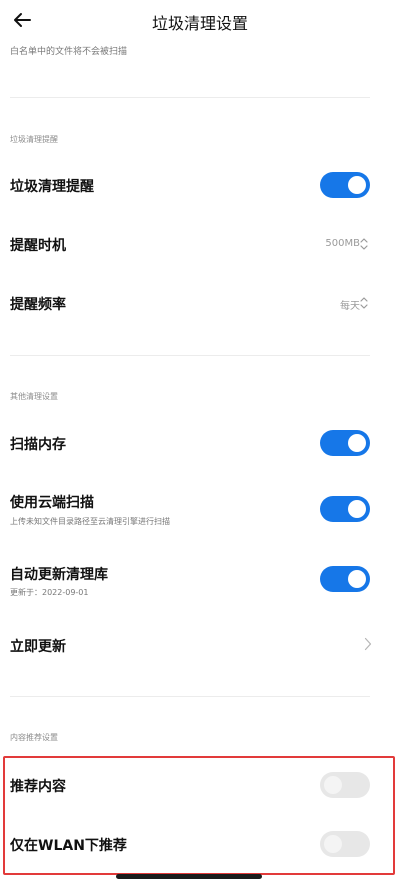 This screenshot has height=880, width=400. I want to click on chevron-right-icon, so click(368, 644).